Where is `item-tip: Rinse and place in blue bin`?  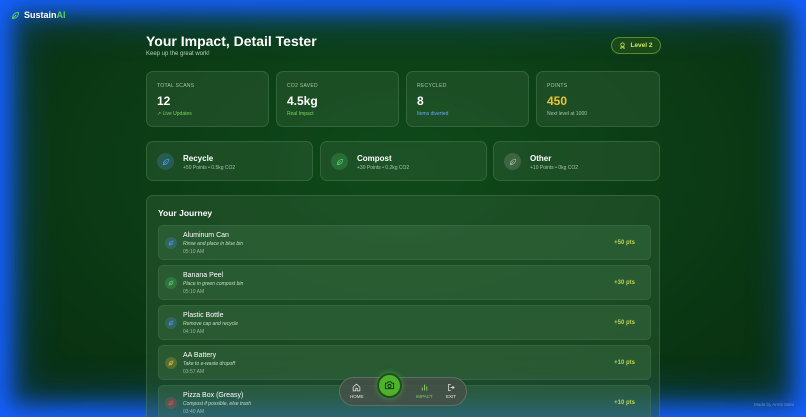 item-tip: Rinse and place in blue bin is located at coordinates (213, 244).